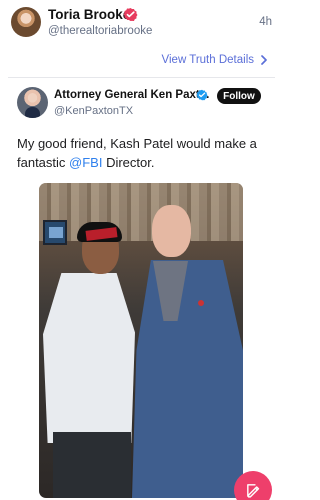 This screenshot has width=320, height=500. Describe the element at coordinates (100, 31) in the screenshot. I see `author-handle: @therealtoriabrooke` at that location.